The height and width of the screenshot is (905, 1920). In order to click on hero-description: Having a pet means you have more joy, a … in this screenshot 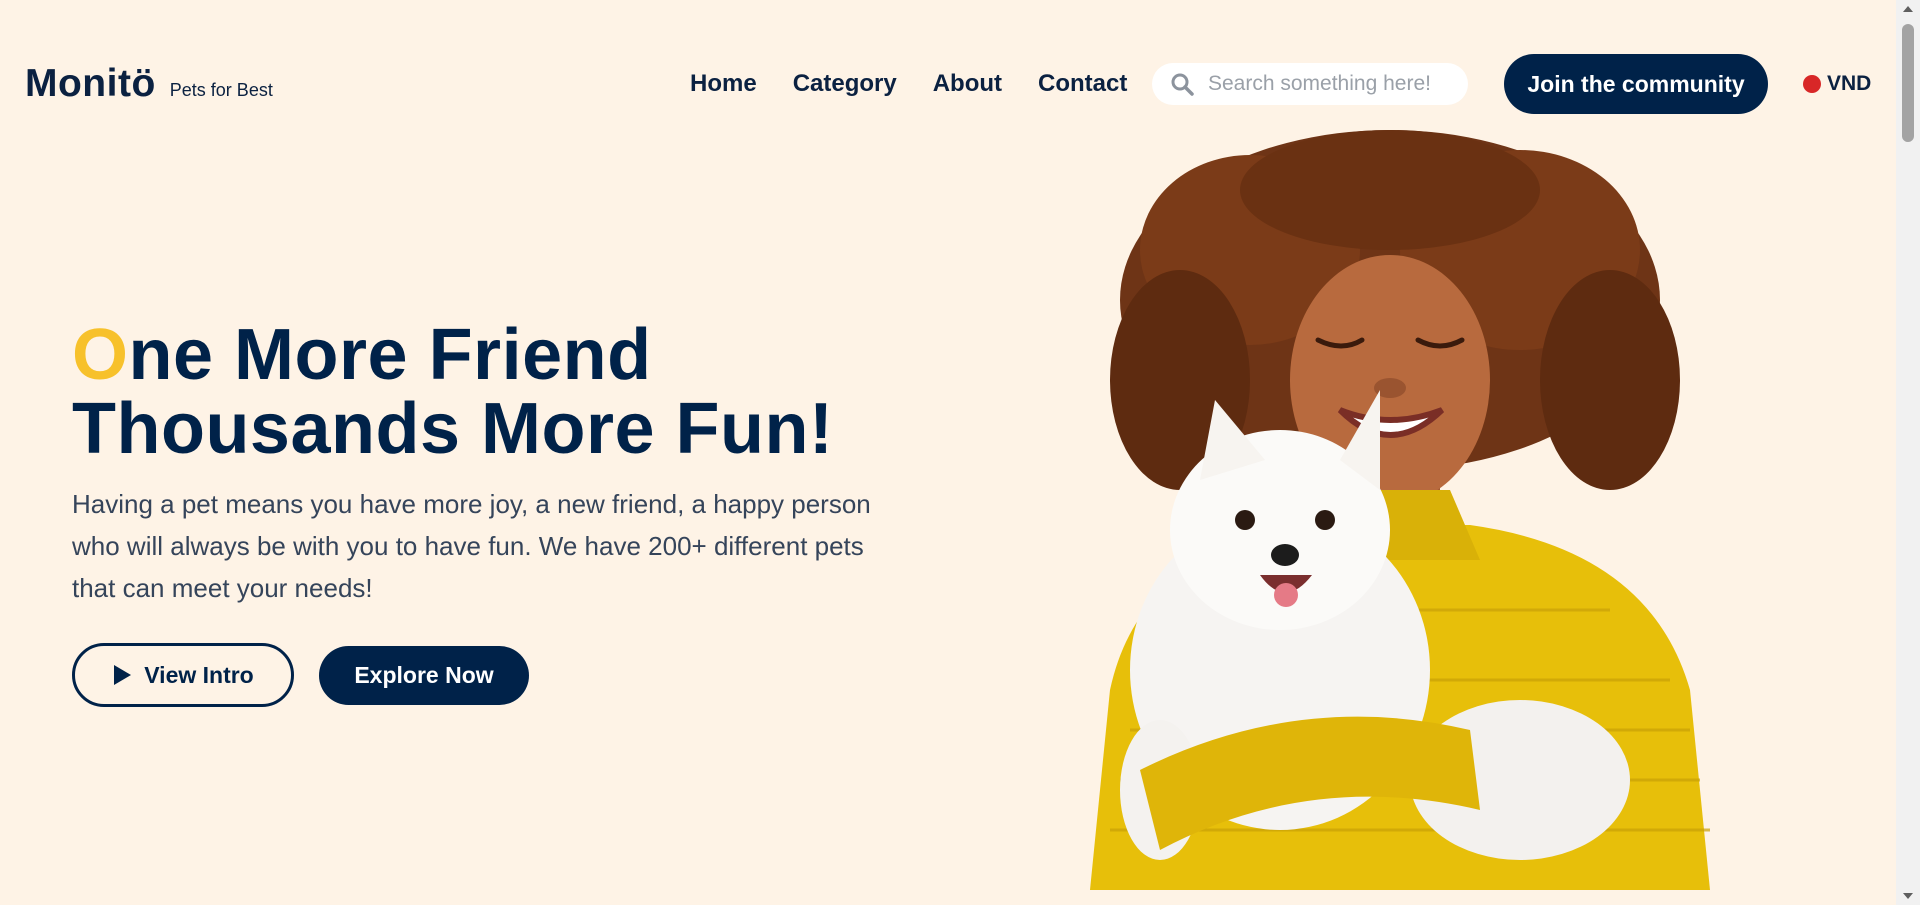, I will do `click(471, 546)`.